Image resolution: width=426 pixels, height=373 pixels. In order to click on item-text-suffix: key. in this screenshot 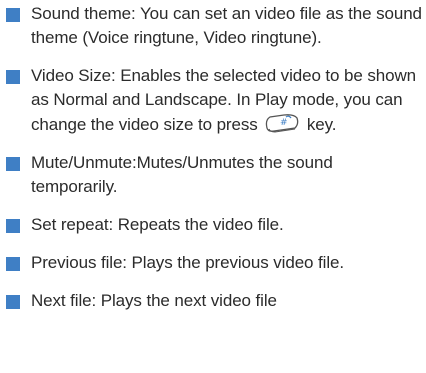, I will do `click(321, 124)`.